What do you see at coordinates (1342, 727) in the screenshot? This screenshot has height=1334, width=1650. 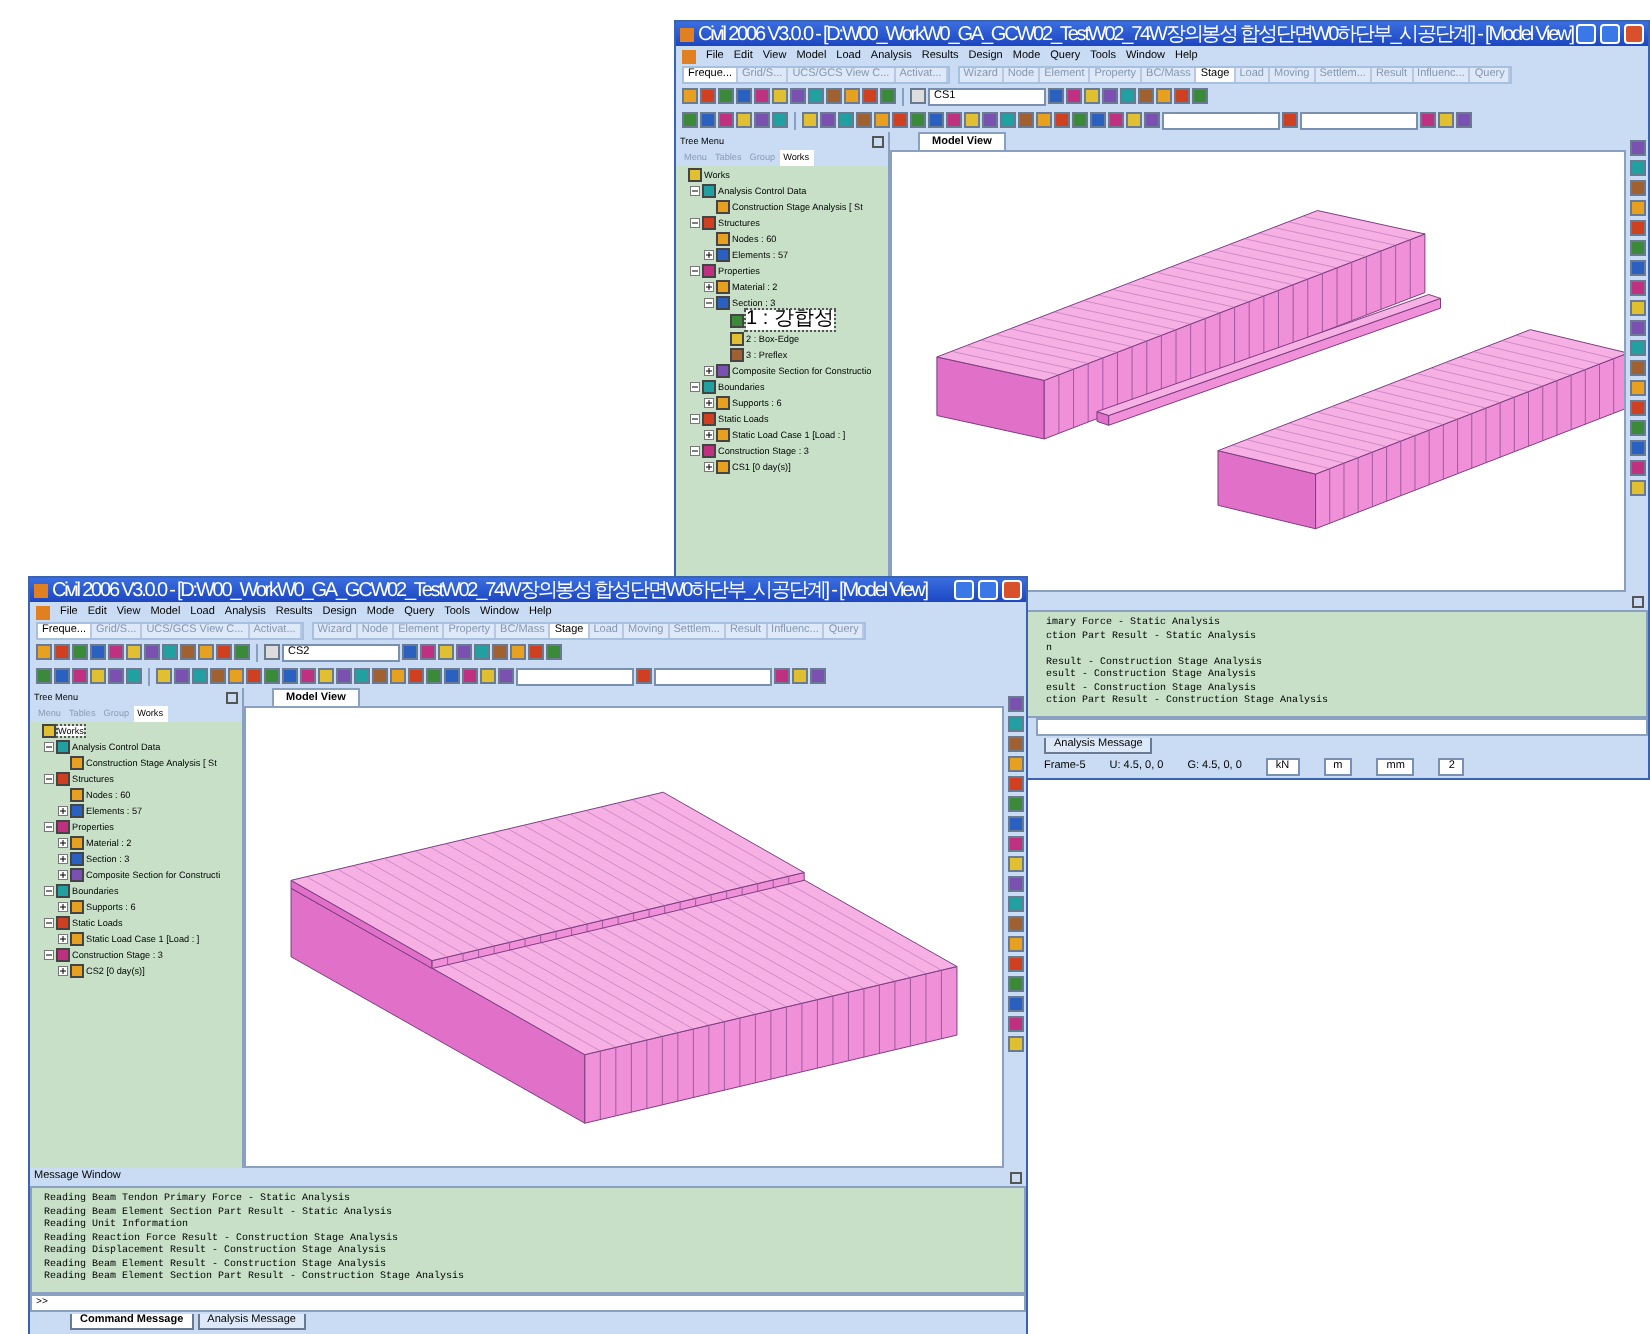 I see `command-field` at bounding box center [1342, 727].